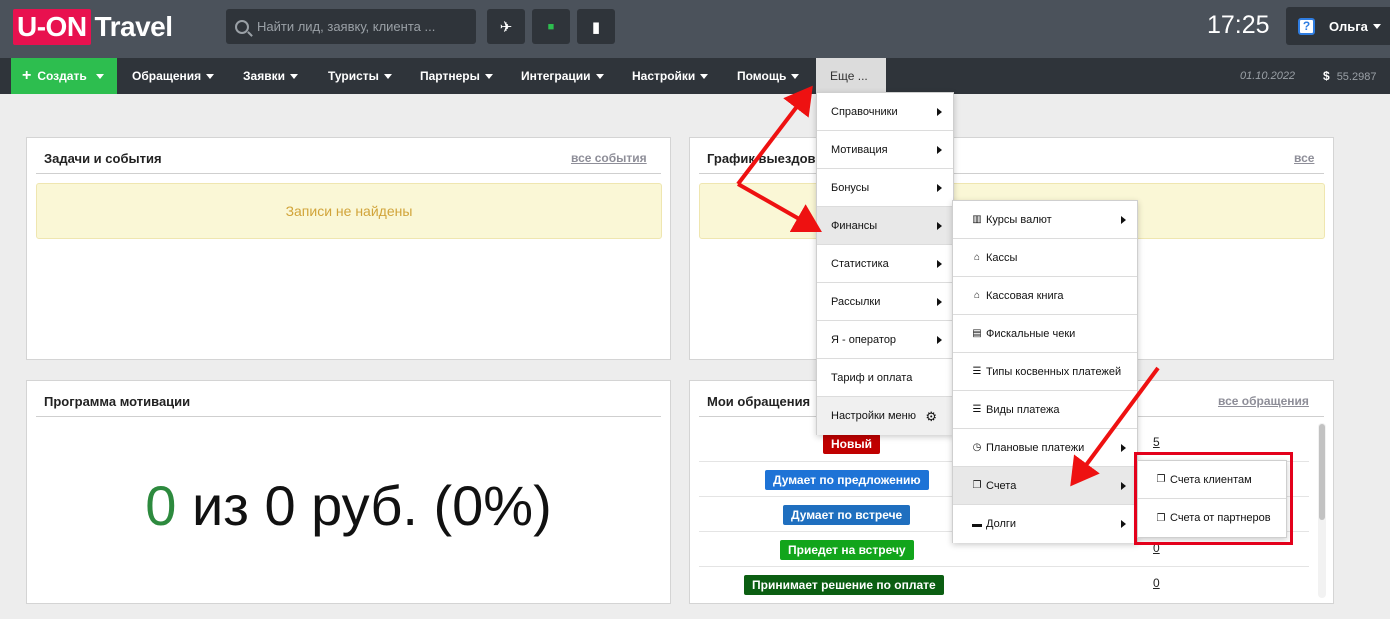  Describe the element at coordinates (1115, 426) in the screenshot. I see `arrow-to-invoices` at that location.